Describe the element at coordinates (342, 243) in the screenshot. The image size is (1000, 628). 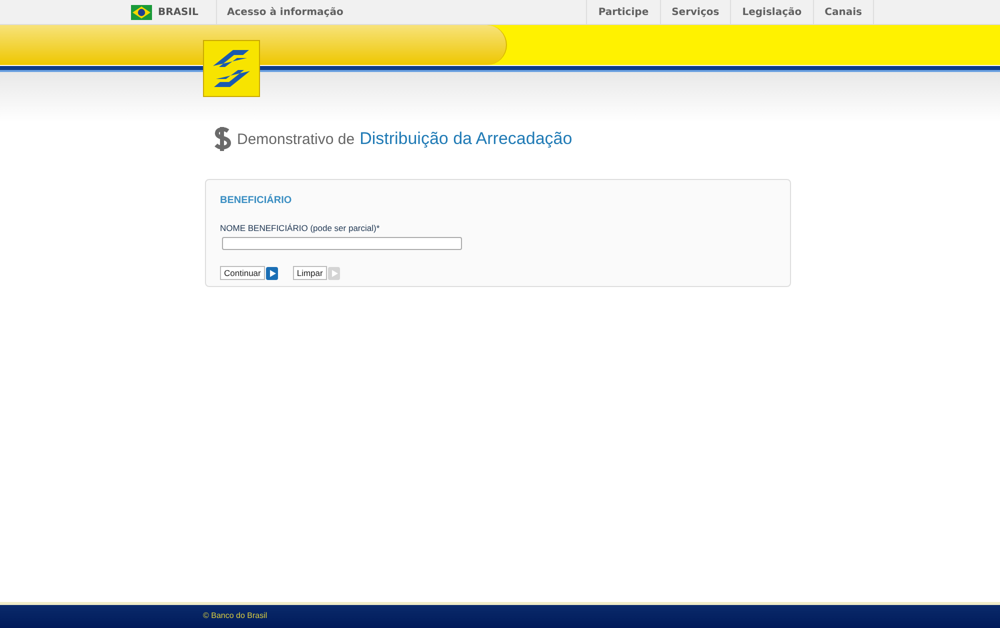
I see `name-input-field` at that location.